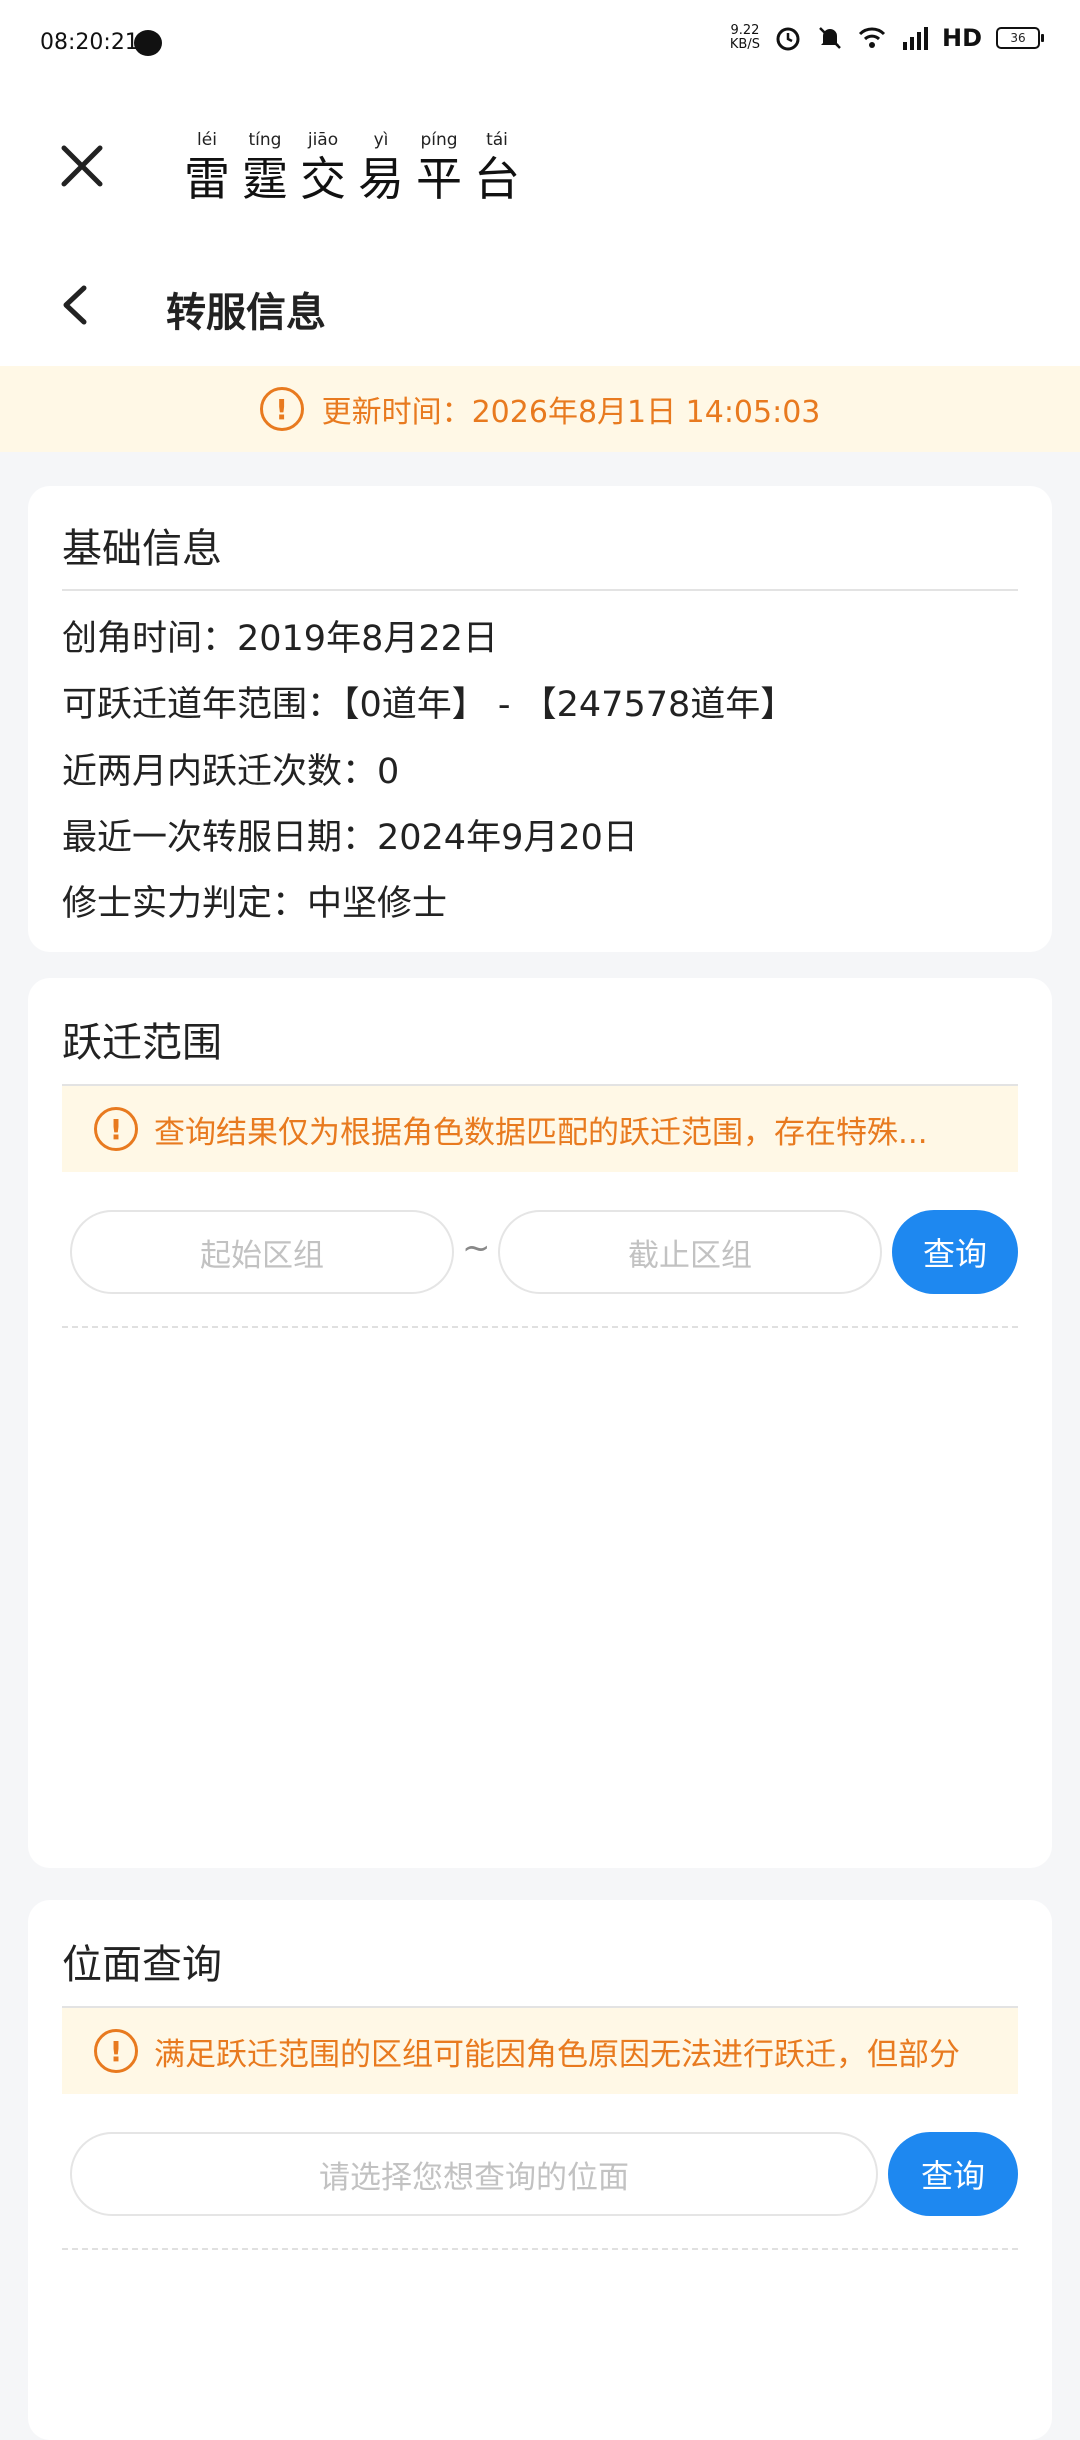  What do you see at coordinates (76, 305) in the screenshot?
I see `back-arrow-icon` at bounding box center [76, 305].